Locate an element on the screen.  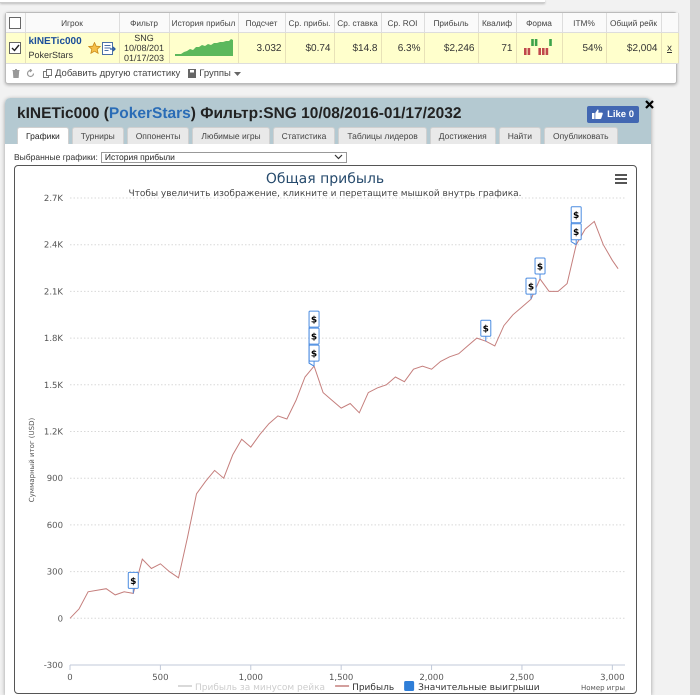
x-tick-label: 0 is located at coordinates (70, 678).